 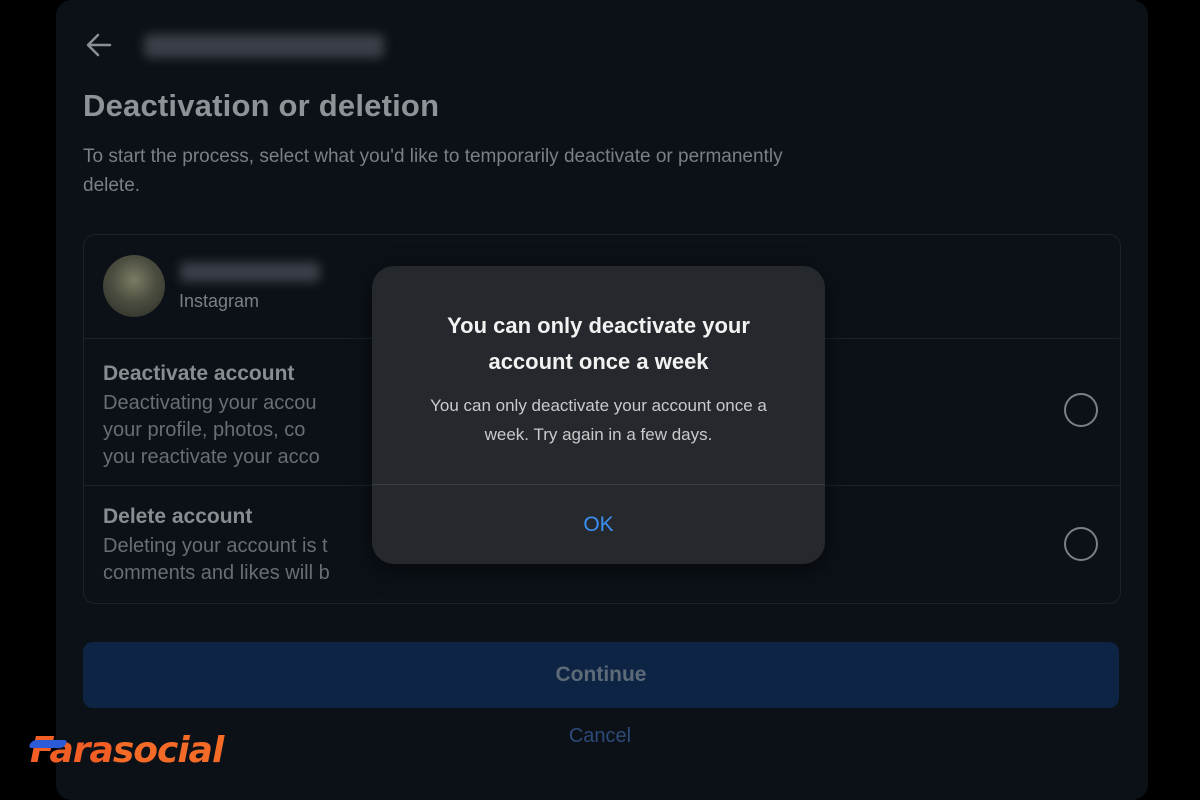 I want to click on avatar, so click(x=134, y=286).